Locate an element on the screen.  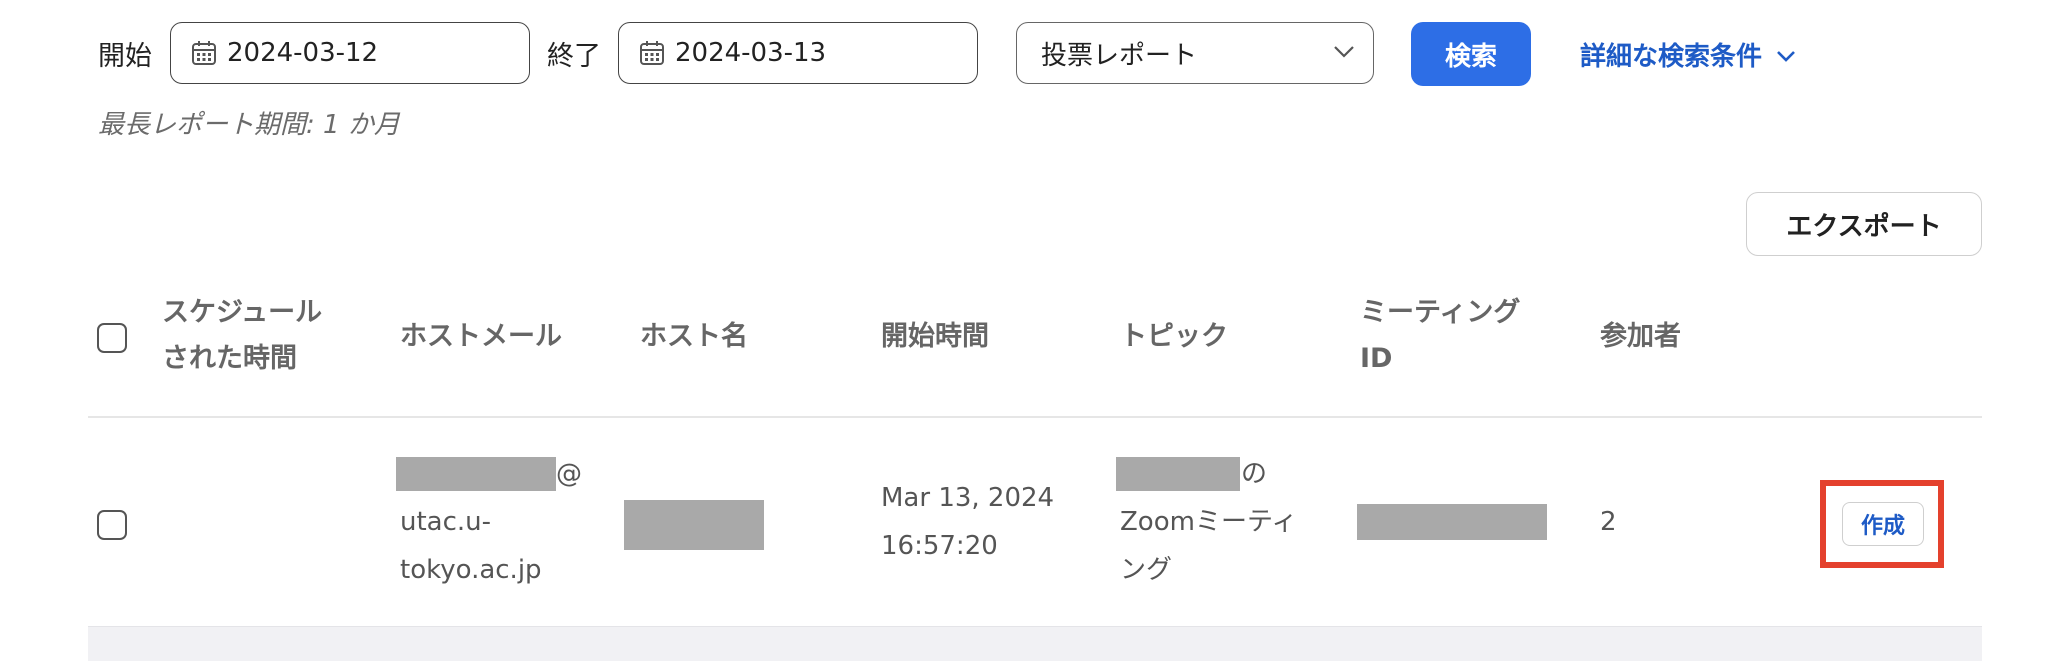
topic-cell: の Zoomミーティ ング is located at coordinates (1218, 522).